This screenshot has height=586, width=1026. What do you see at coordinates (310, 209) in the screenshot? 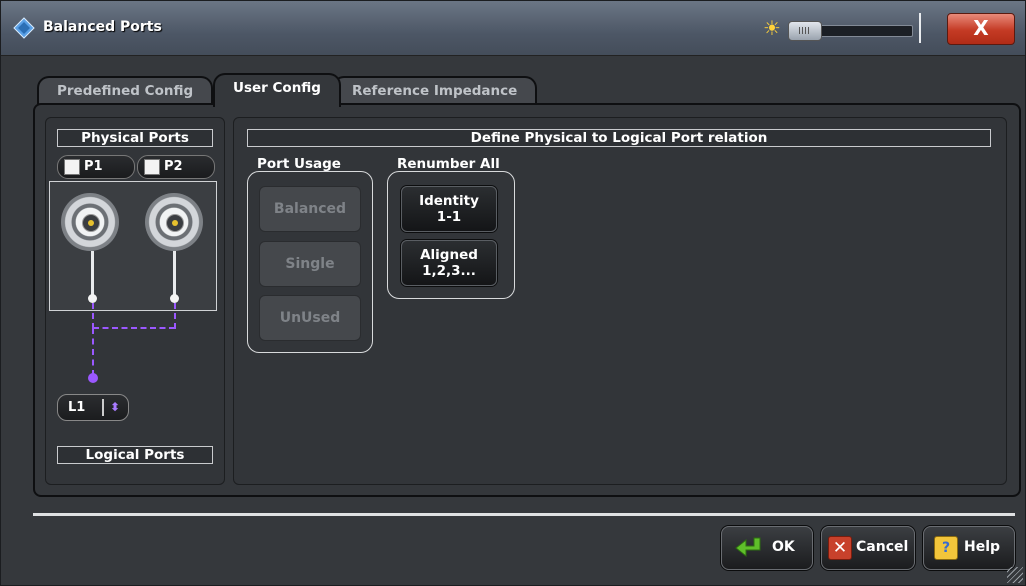
I see `balanced-button: Balanced` at bounding box center [310, 209].